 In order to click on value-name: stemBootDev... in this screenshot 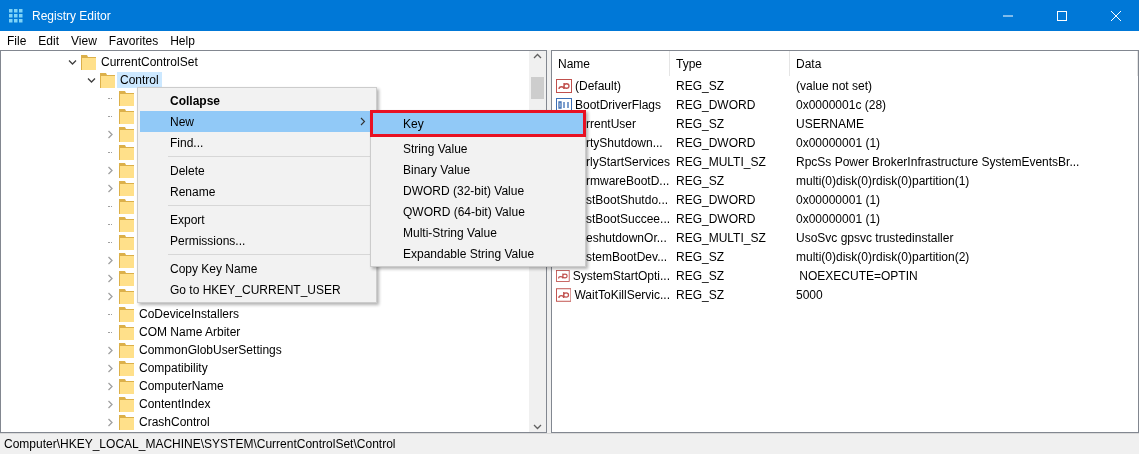, I will do `click(627, 256)`.